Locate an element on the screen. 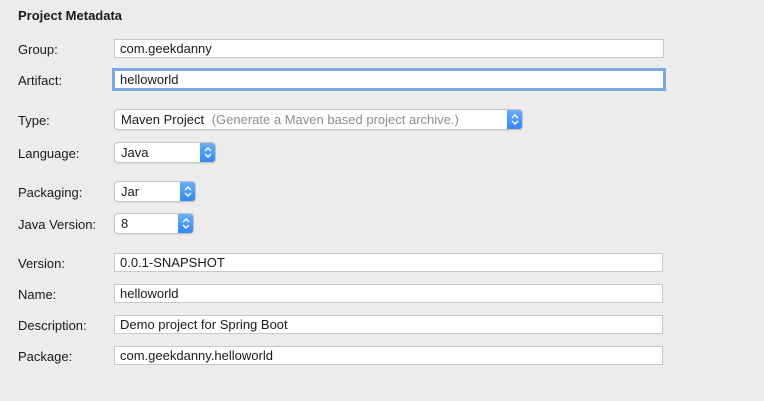 This screenshot has height=401, width=764. type-select-value: Maven Project is located at coordinates (163, 119).